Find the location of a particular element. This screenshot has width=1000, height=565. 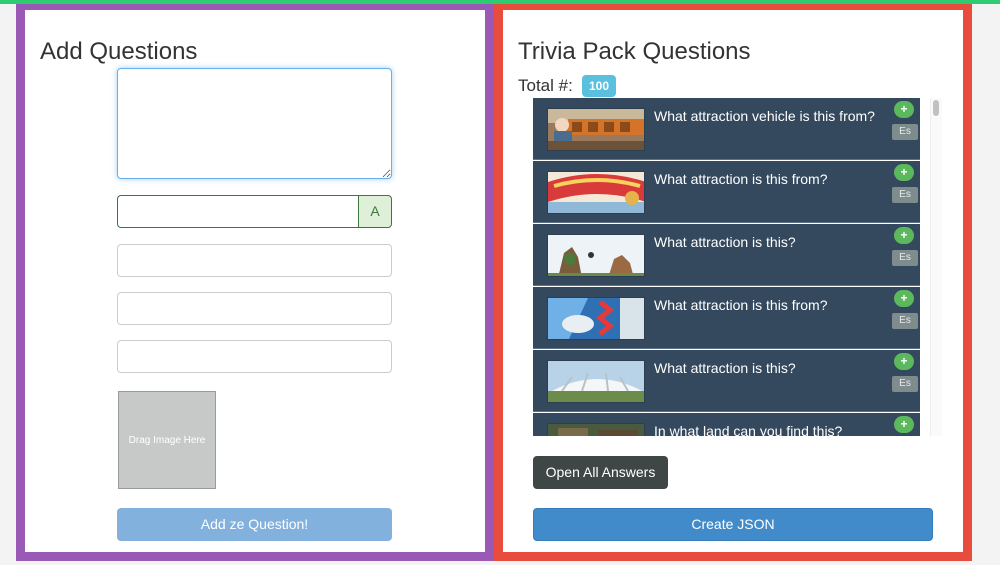

question-text: In what land can you find this? is located at coordinates (748, 429).